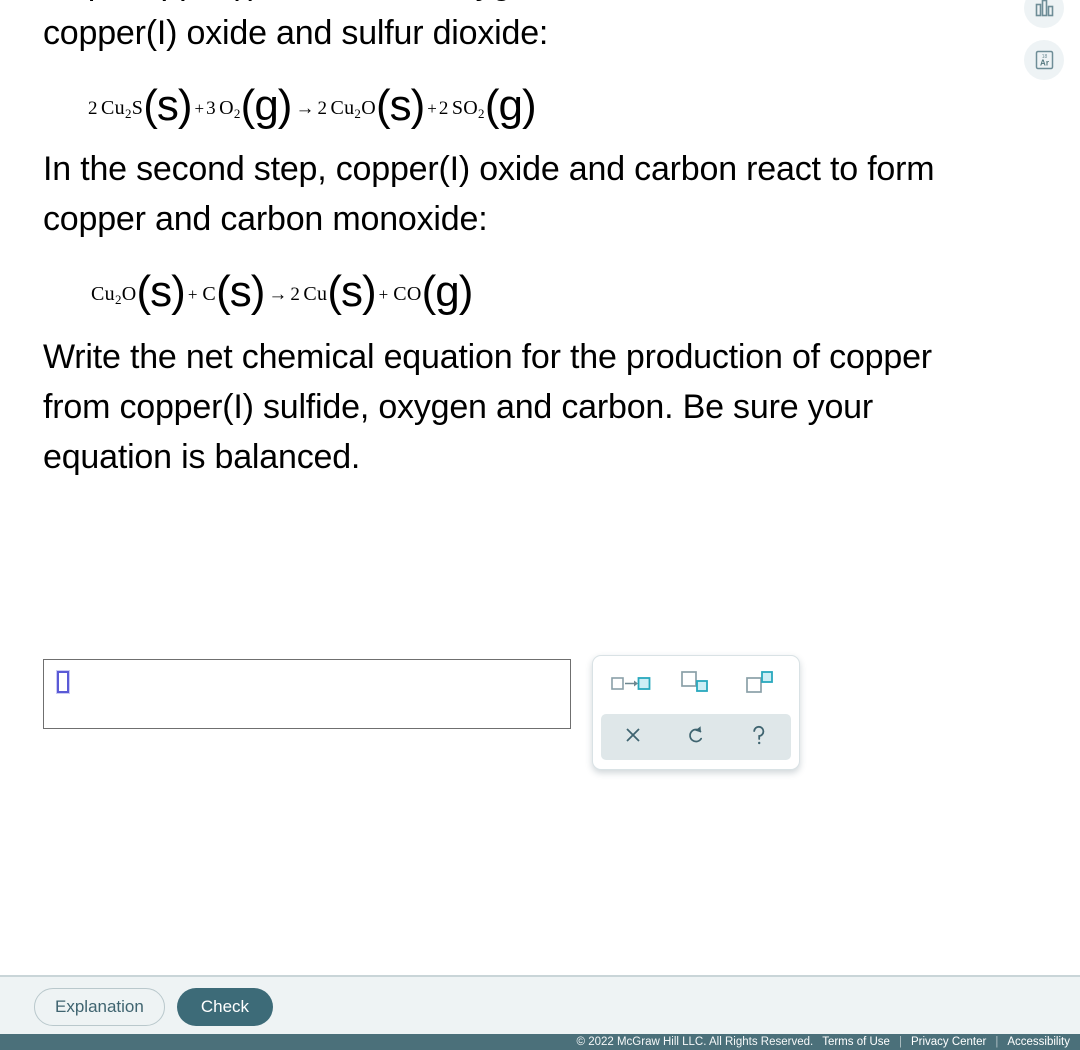 The width and height of the screenshot is (1080, 1050). What do you see at coordinates (432, 108) in the screenshot?
I see `eq1-plus-2: +` at bounding box center [432, 108].